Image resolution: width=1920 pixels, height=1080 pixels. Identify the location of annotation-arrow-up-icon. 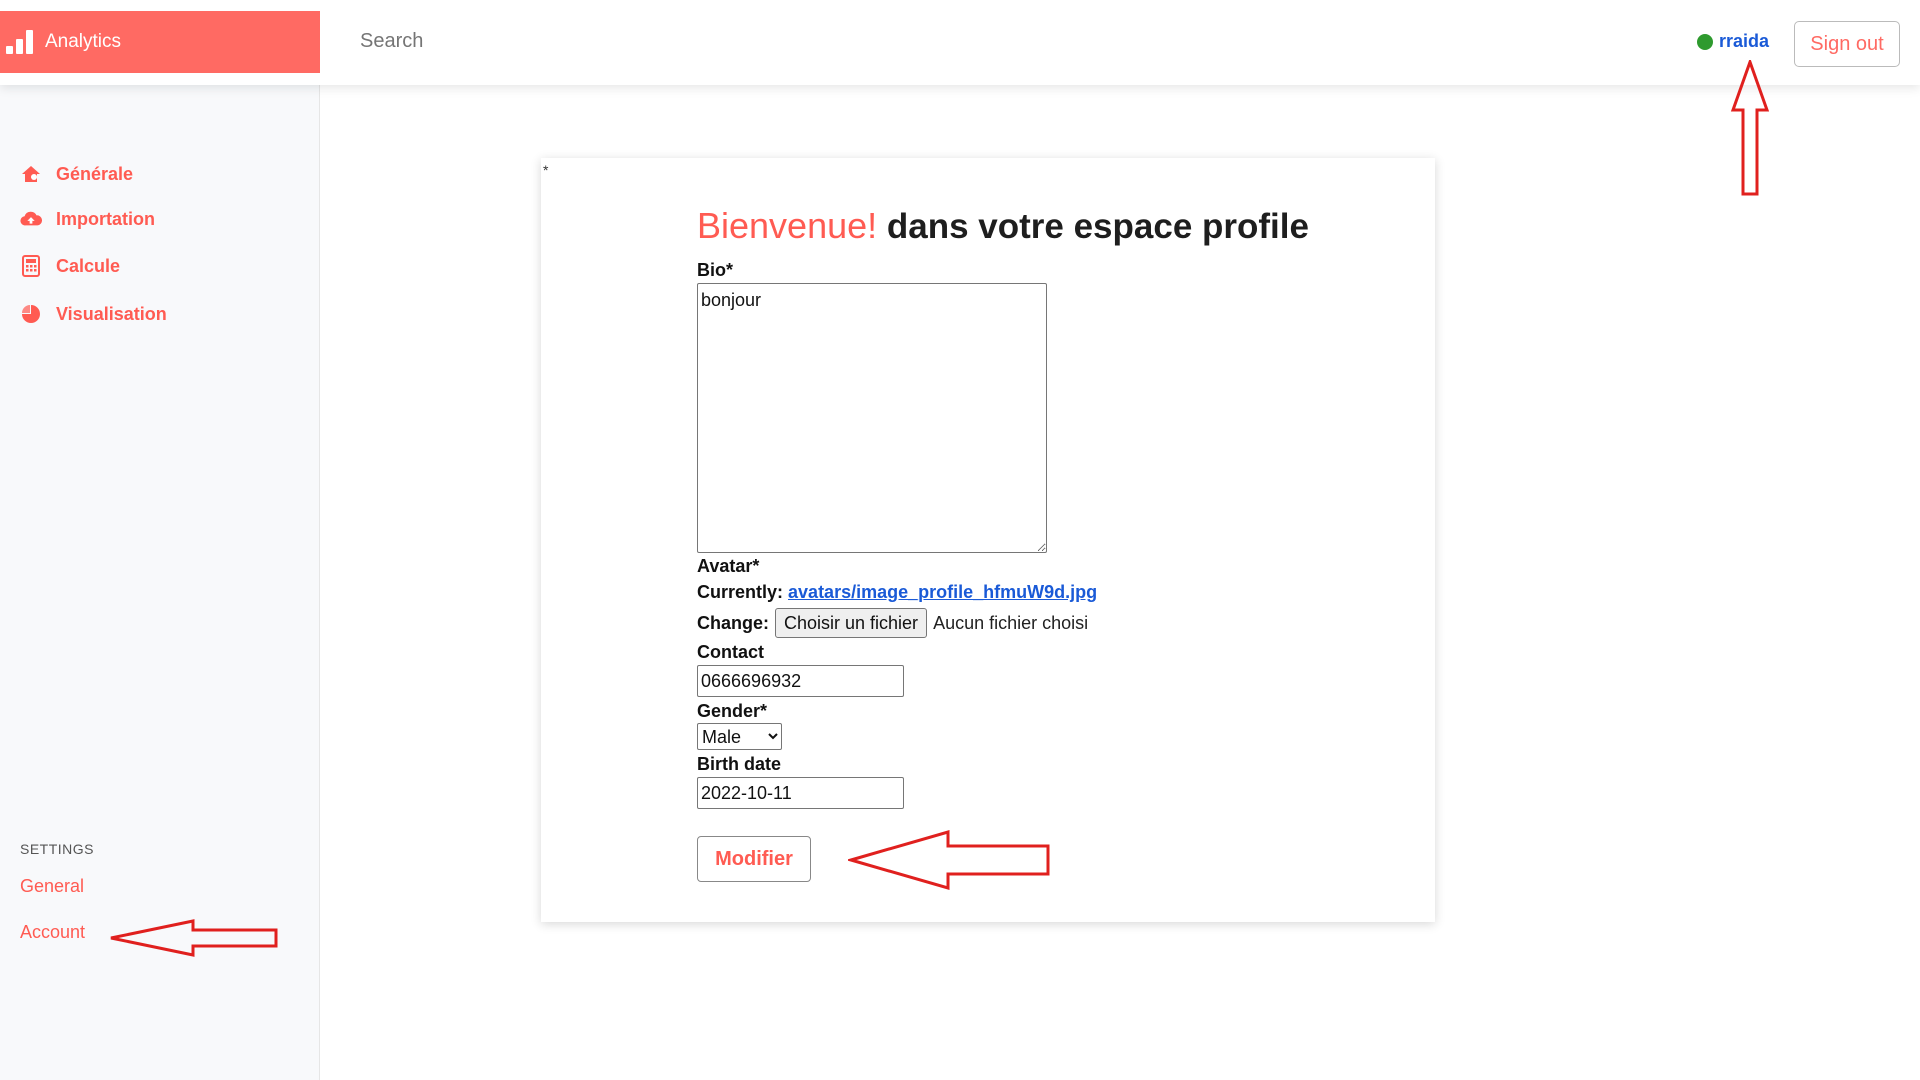
(1750, 128).